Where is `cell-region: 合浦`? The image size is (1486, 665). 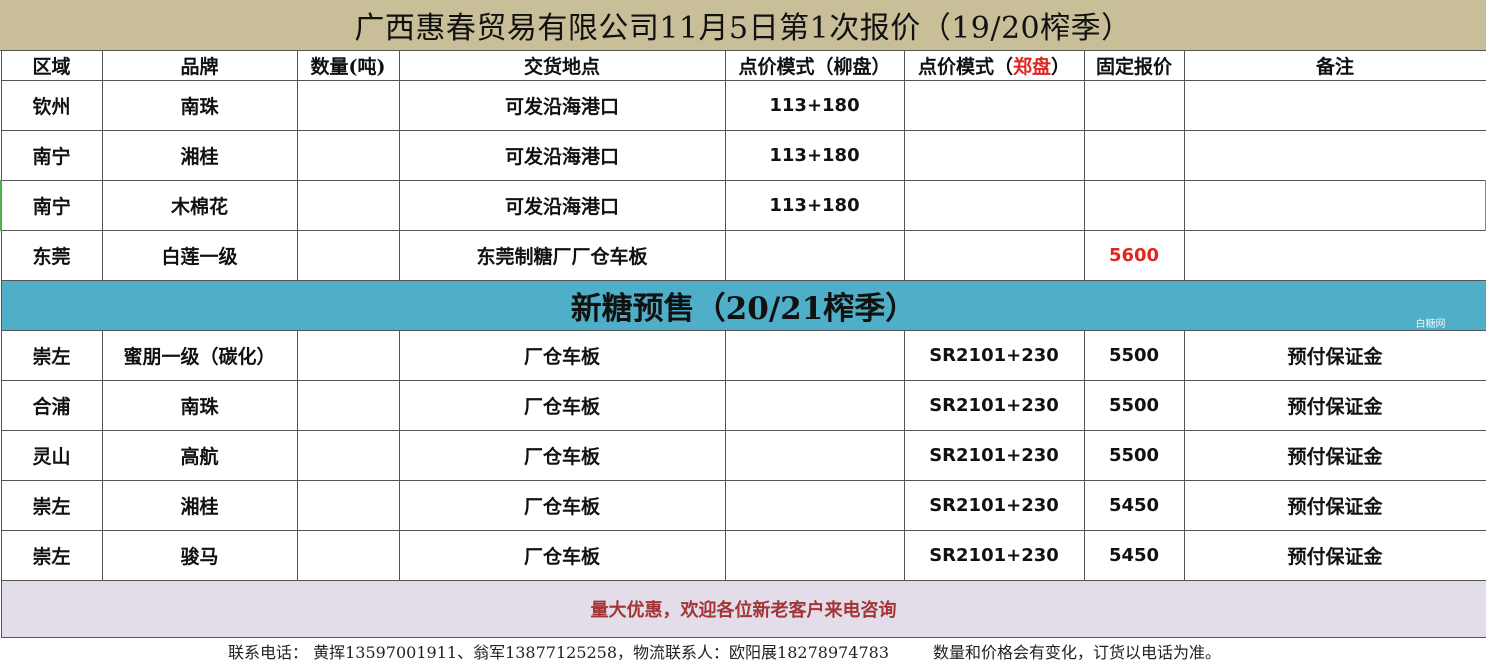 cell-region: 合浦 is located at coordinates (51, 405).